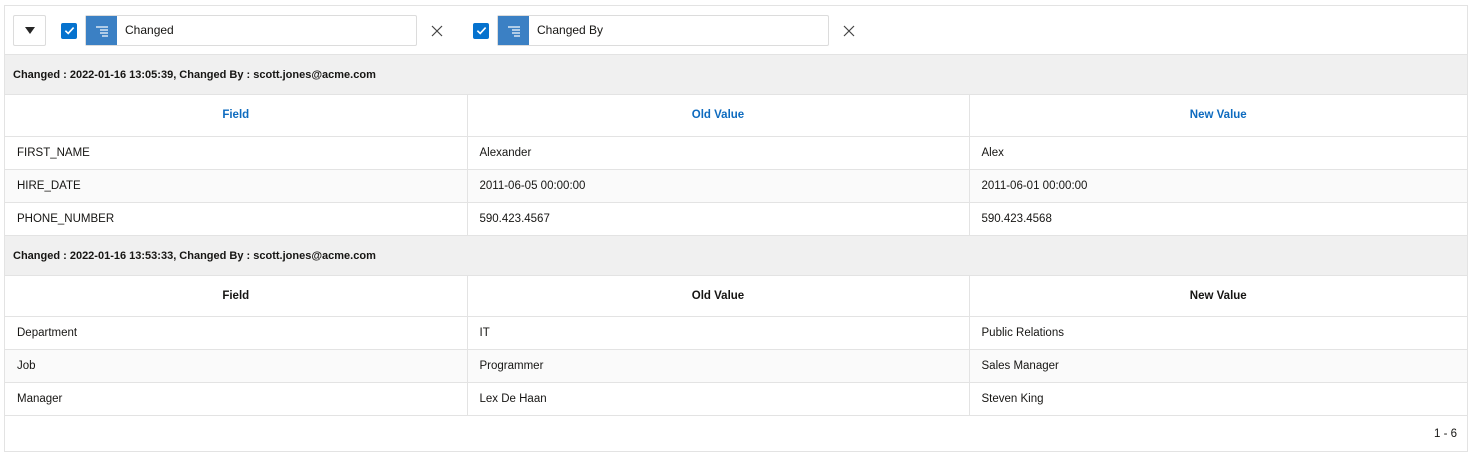 This screenshot has width=1473, height=458. I want to click on cell-new-value: Steven King, so click(1218, 399).